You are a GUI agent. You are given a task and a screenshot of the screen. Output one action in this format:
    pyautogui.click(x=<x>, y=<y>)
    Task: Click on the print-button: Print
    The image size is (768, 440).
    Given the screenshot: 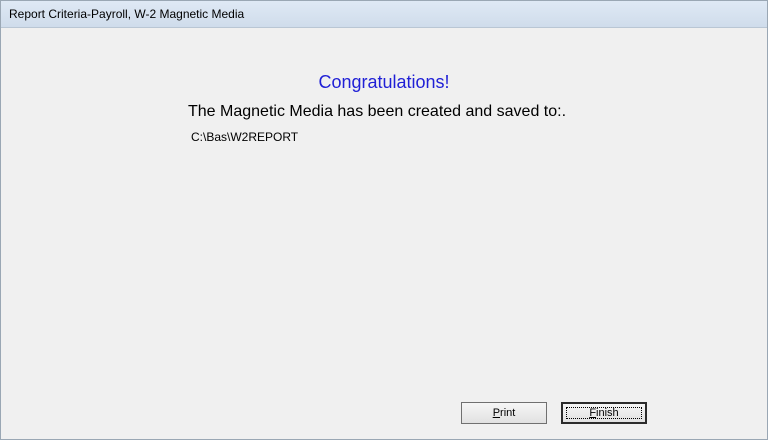 What is the action you would take?
    pyautogui.click(x=504, y=413)
    